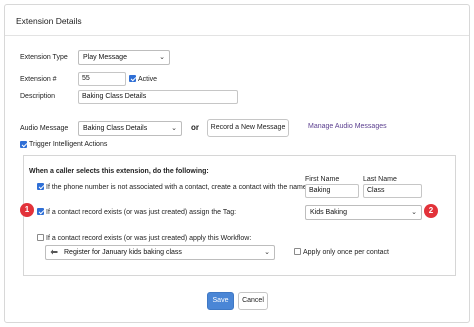  I want to click on first-name-label: First Name, so click(322, 179).